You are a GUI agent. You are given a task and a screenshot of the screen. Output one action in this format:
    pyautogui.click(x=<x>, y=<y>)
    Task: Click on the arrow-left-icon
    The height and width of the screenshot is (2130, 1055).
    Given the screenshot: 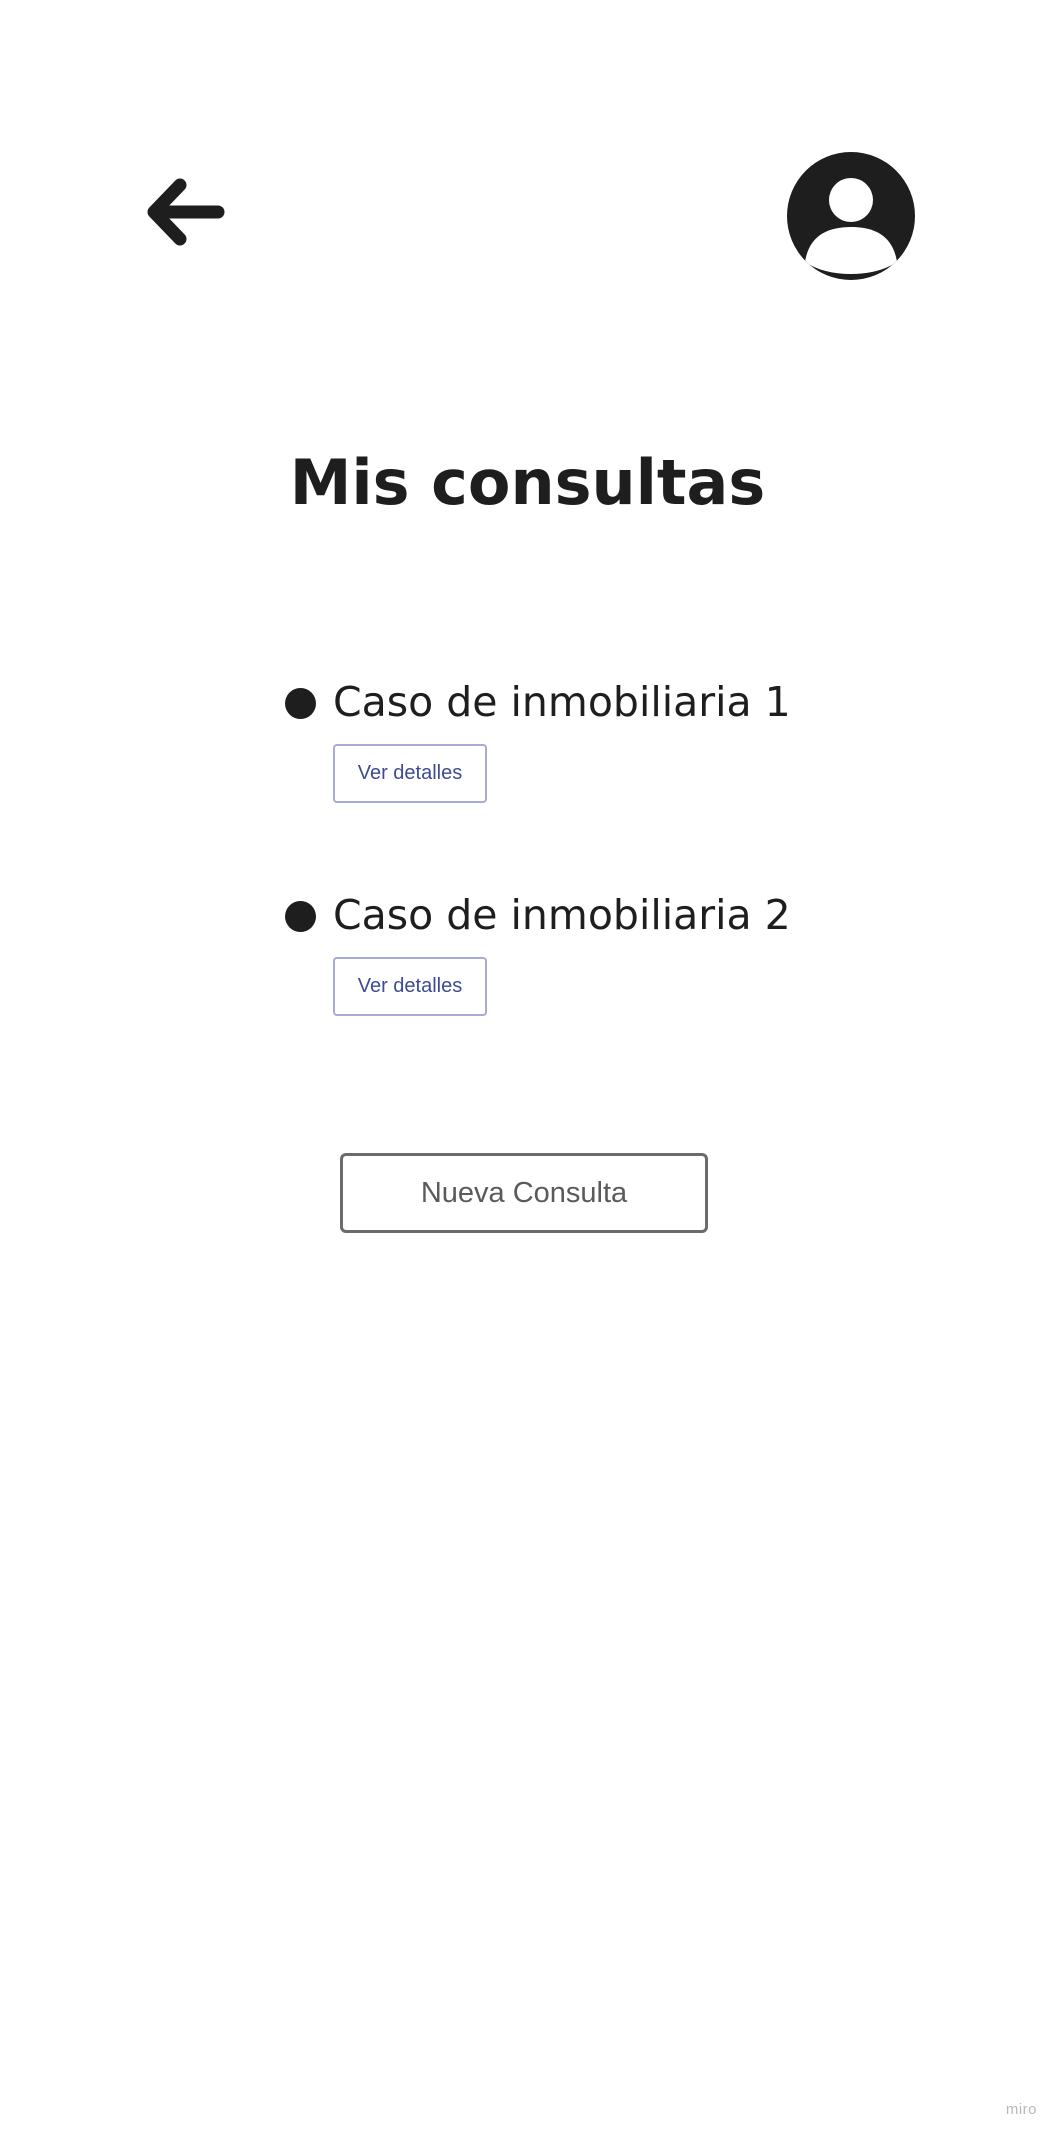 What is the action you would take?
    pyautogui.click(x=186, y=212)
    